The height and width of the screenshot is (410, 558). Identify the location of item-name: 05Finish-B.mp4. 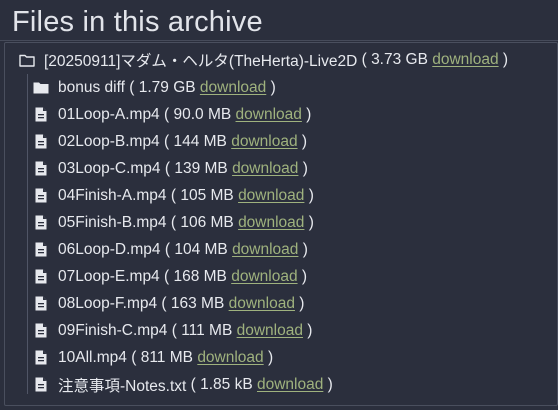
(112, 222).